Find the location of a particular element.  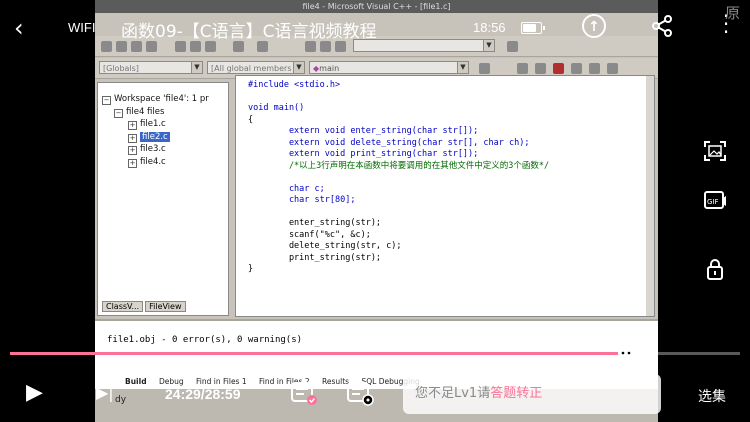

tree-project: − file4 files is located at coordinates (139, 112).